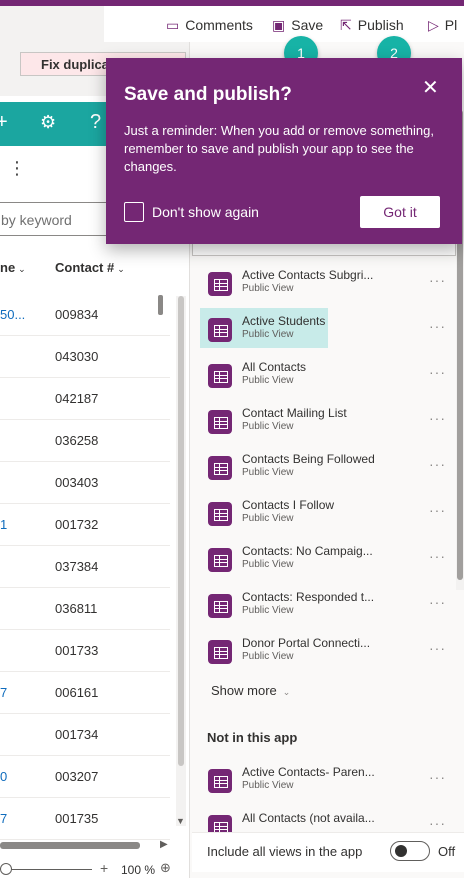 Image resolution: width=464 pixels, height=878 pixels. I want to click on view-item: Contacts: No Campaig... Public View ···, so click(331, 561).